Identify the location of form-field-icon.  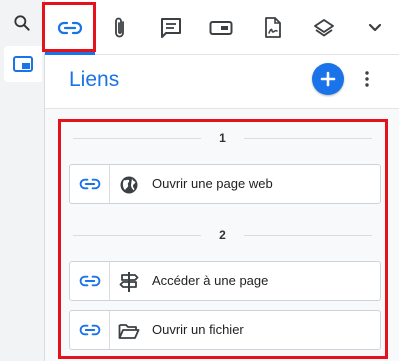
(221, 27).